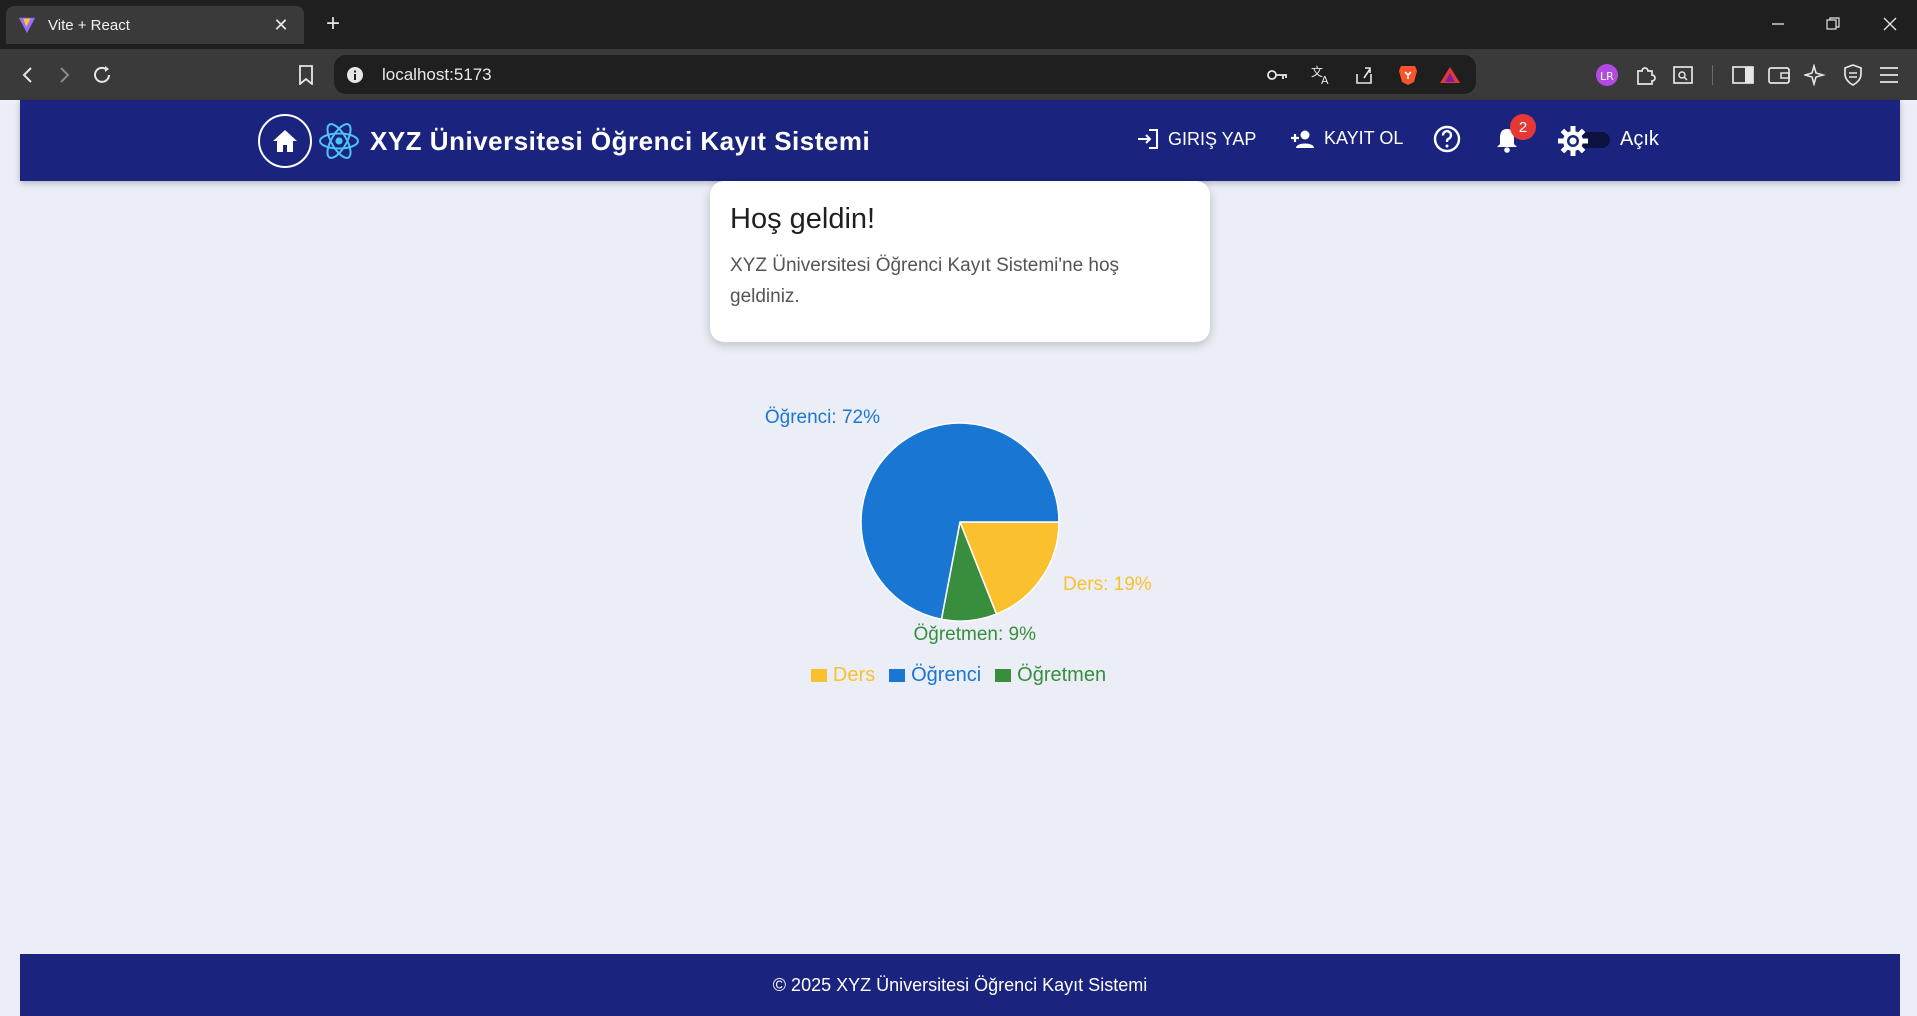 The image size is (1917, 1016). Describe the element at coordinates (1778, 24) in the screenshot. I see `minimize-icon` at that location.